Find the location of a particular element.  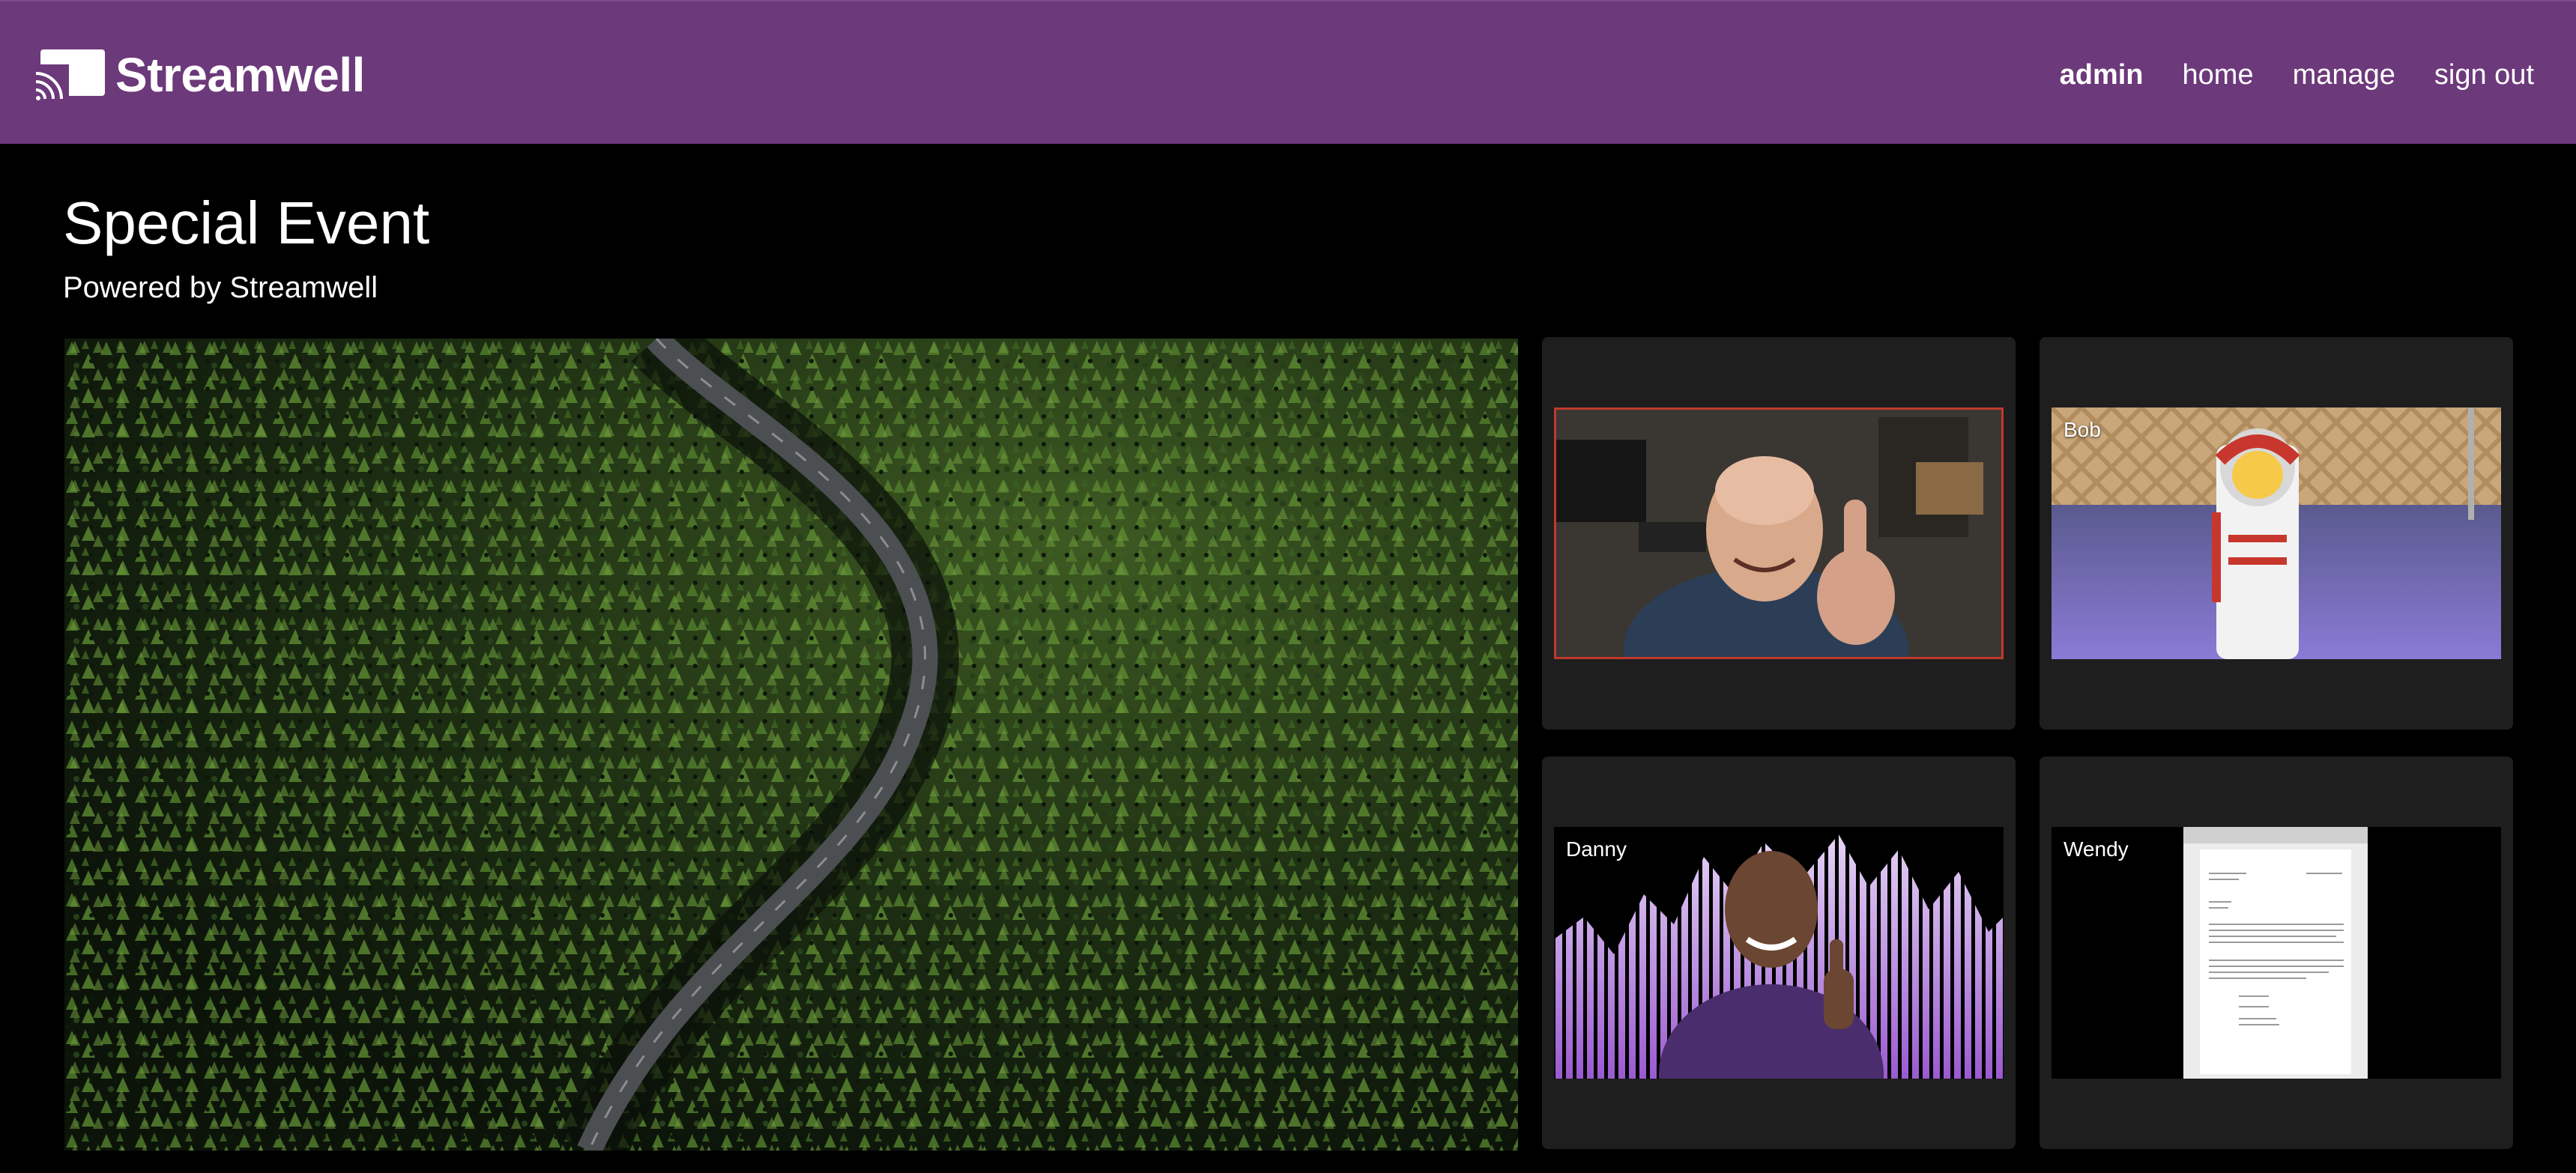

participant-video: Danny is located at coordinates (1779, 953).